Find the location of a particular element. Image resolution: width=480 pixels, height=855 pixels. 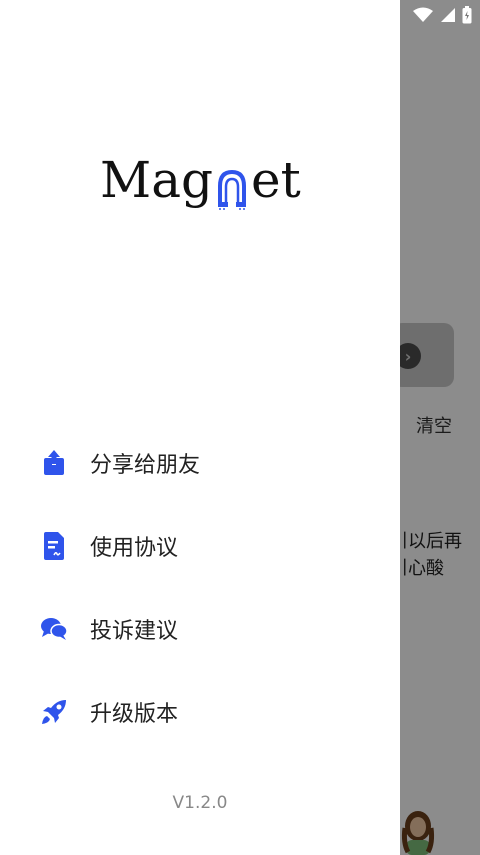

menu-item-label: 投诉建议 is located at coordinates (134, 631).